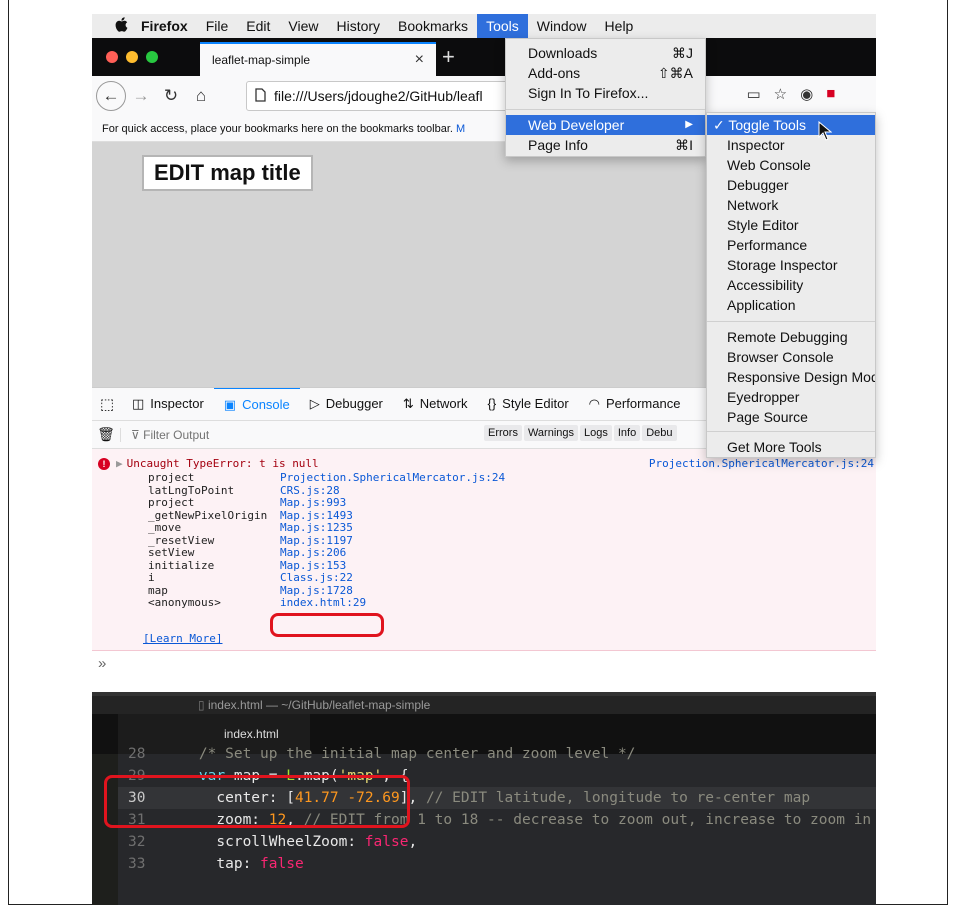 The width and height of the screenshot is (956, 905). What do you see at coordinates (551, 433) in the screenshot?
I see `filter-warnings: Warnings` at bounding box center [551, 433].